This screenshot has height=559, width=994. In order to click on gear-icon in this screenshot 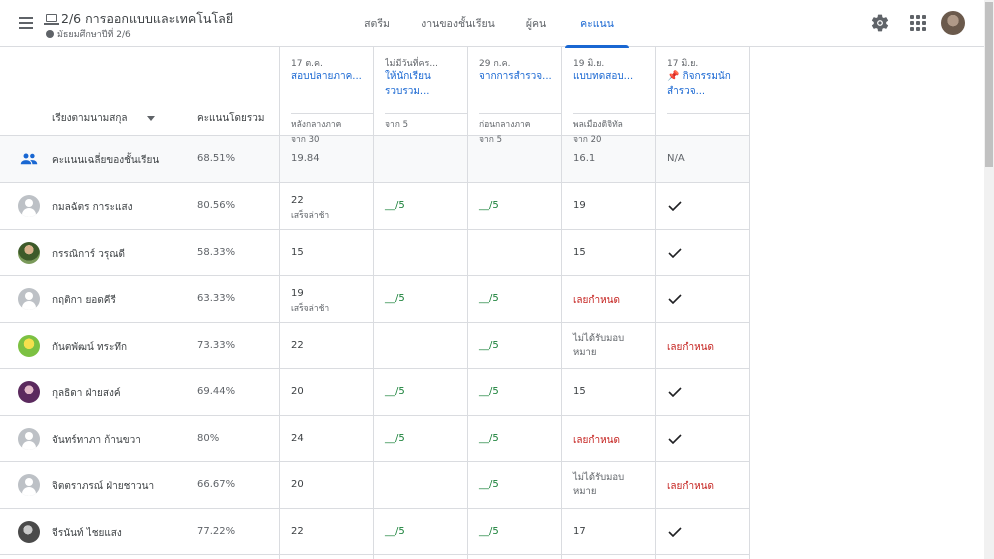, I will do `click(880, 23)`.